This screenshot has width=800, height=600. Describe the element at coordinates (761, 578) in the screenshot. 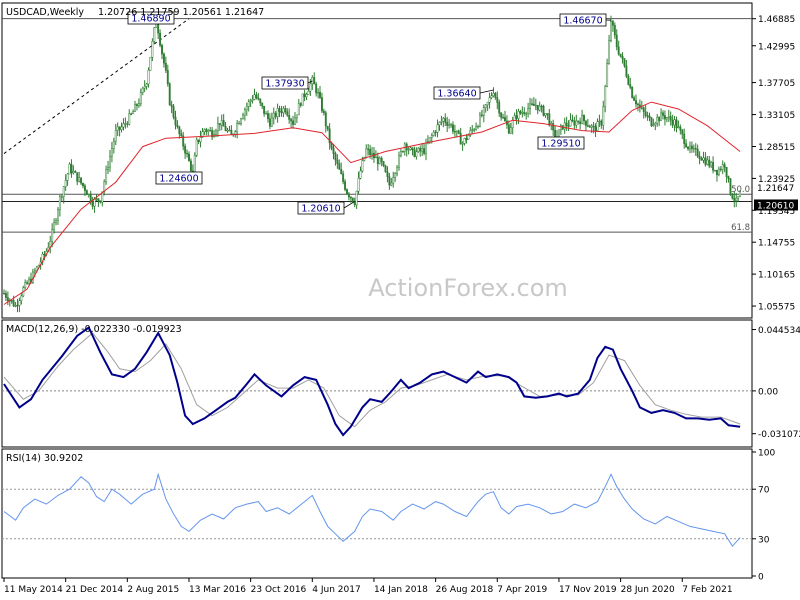

I see `rsi-tick-label: 0` at that location.